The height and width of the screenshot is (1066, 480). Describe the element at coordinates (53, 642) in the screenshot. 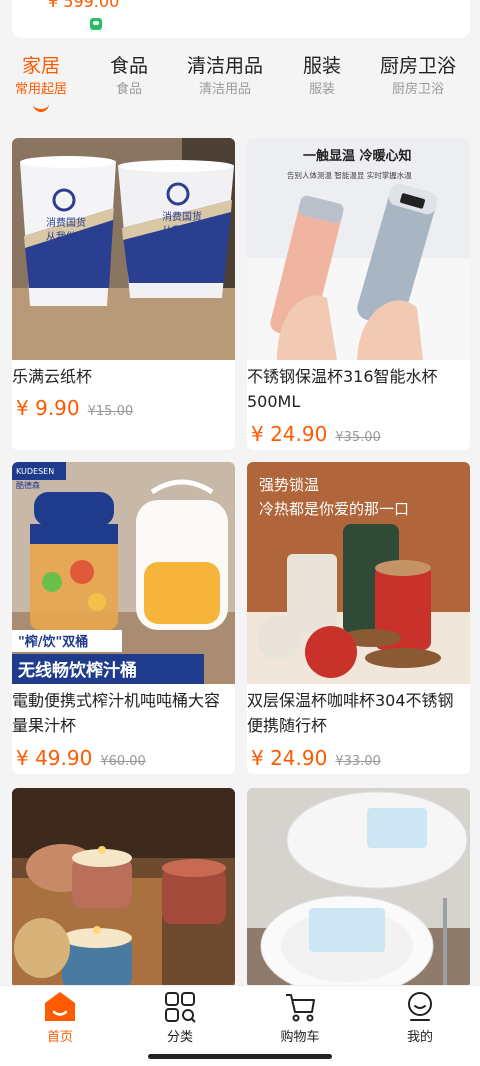

I see `ad-badge: "榨/饮"双桶` at that location.